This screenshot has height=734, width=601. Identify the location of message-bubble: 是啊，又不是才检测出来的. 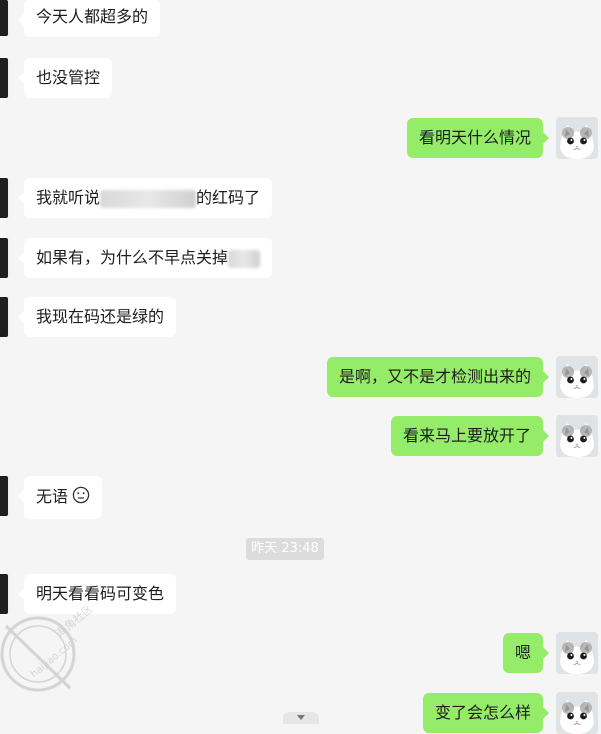
(438, 377).